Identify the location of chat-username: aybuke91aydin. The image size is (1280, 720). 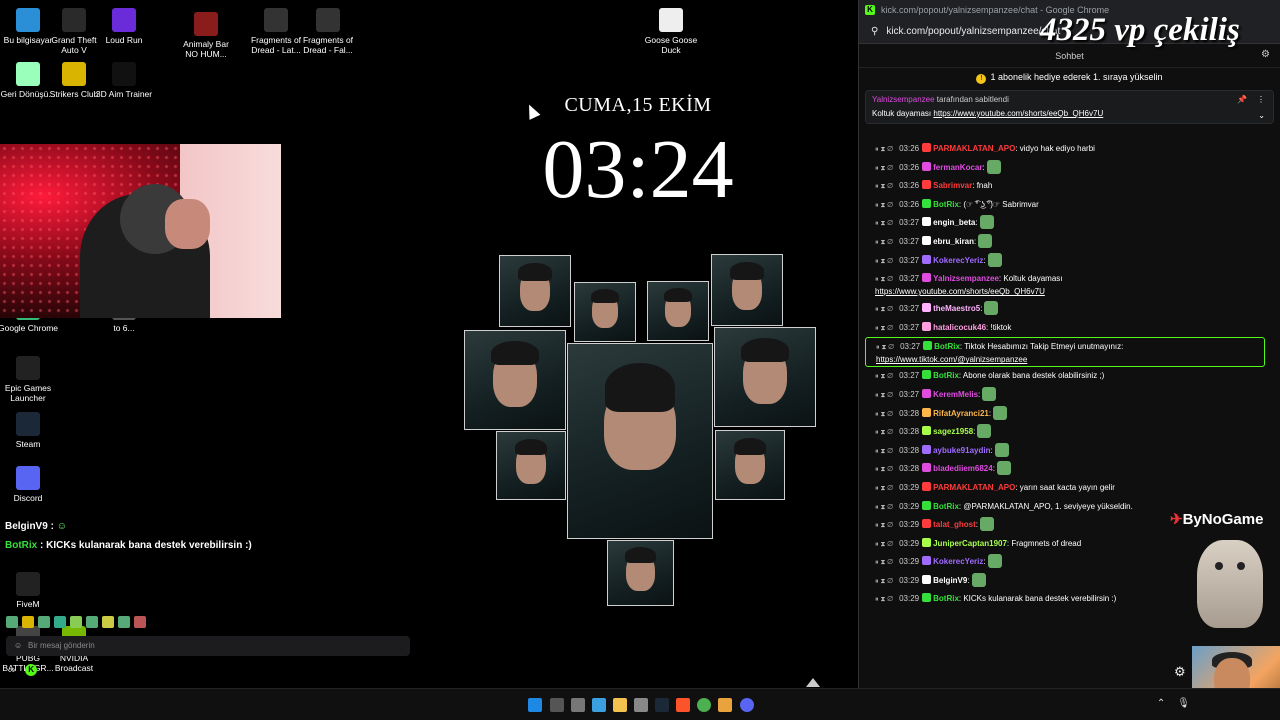
(961, 450).